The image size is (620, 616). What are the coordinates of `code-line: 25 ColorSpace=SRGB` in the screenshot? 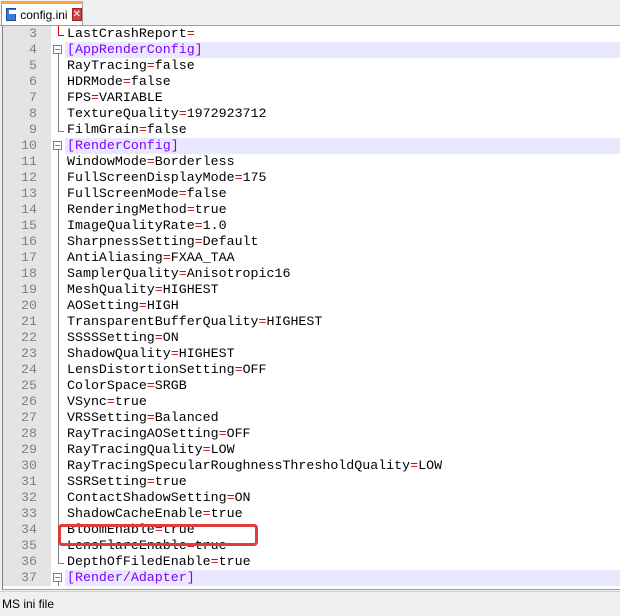 It's located at (311, 386).